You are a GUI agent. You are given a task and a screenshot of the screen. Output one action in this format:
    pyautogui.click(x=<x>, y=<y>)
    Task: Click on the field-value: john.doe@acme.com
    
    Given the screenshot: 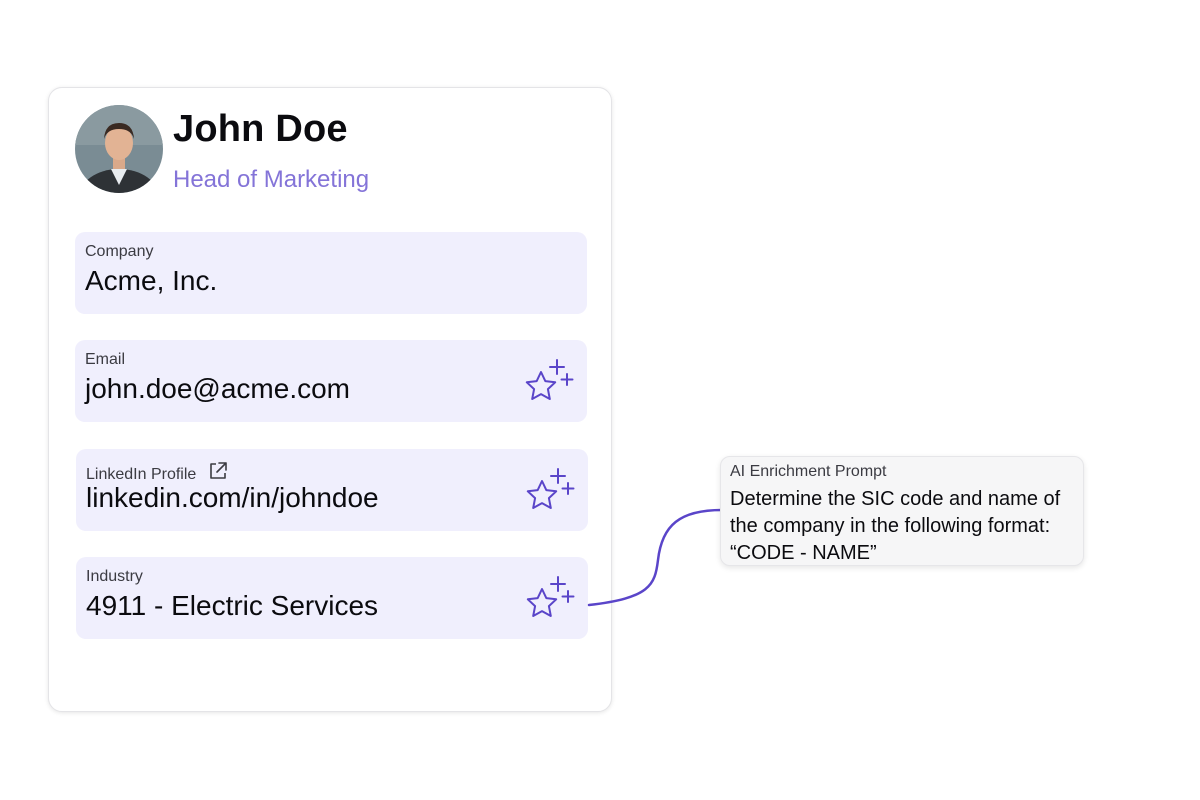 What is the action you would take?
    pyautogui.click(x=218, y=388)
    